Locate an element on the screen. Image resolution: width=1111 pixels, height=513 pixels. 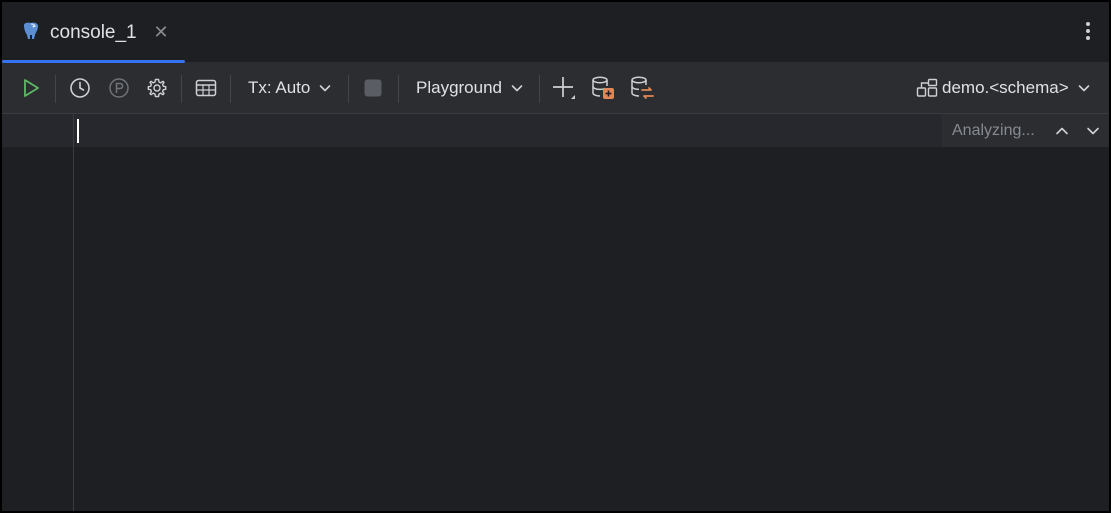
table-icon is located at coordinates (206, 88).